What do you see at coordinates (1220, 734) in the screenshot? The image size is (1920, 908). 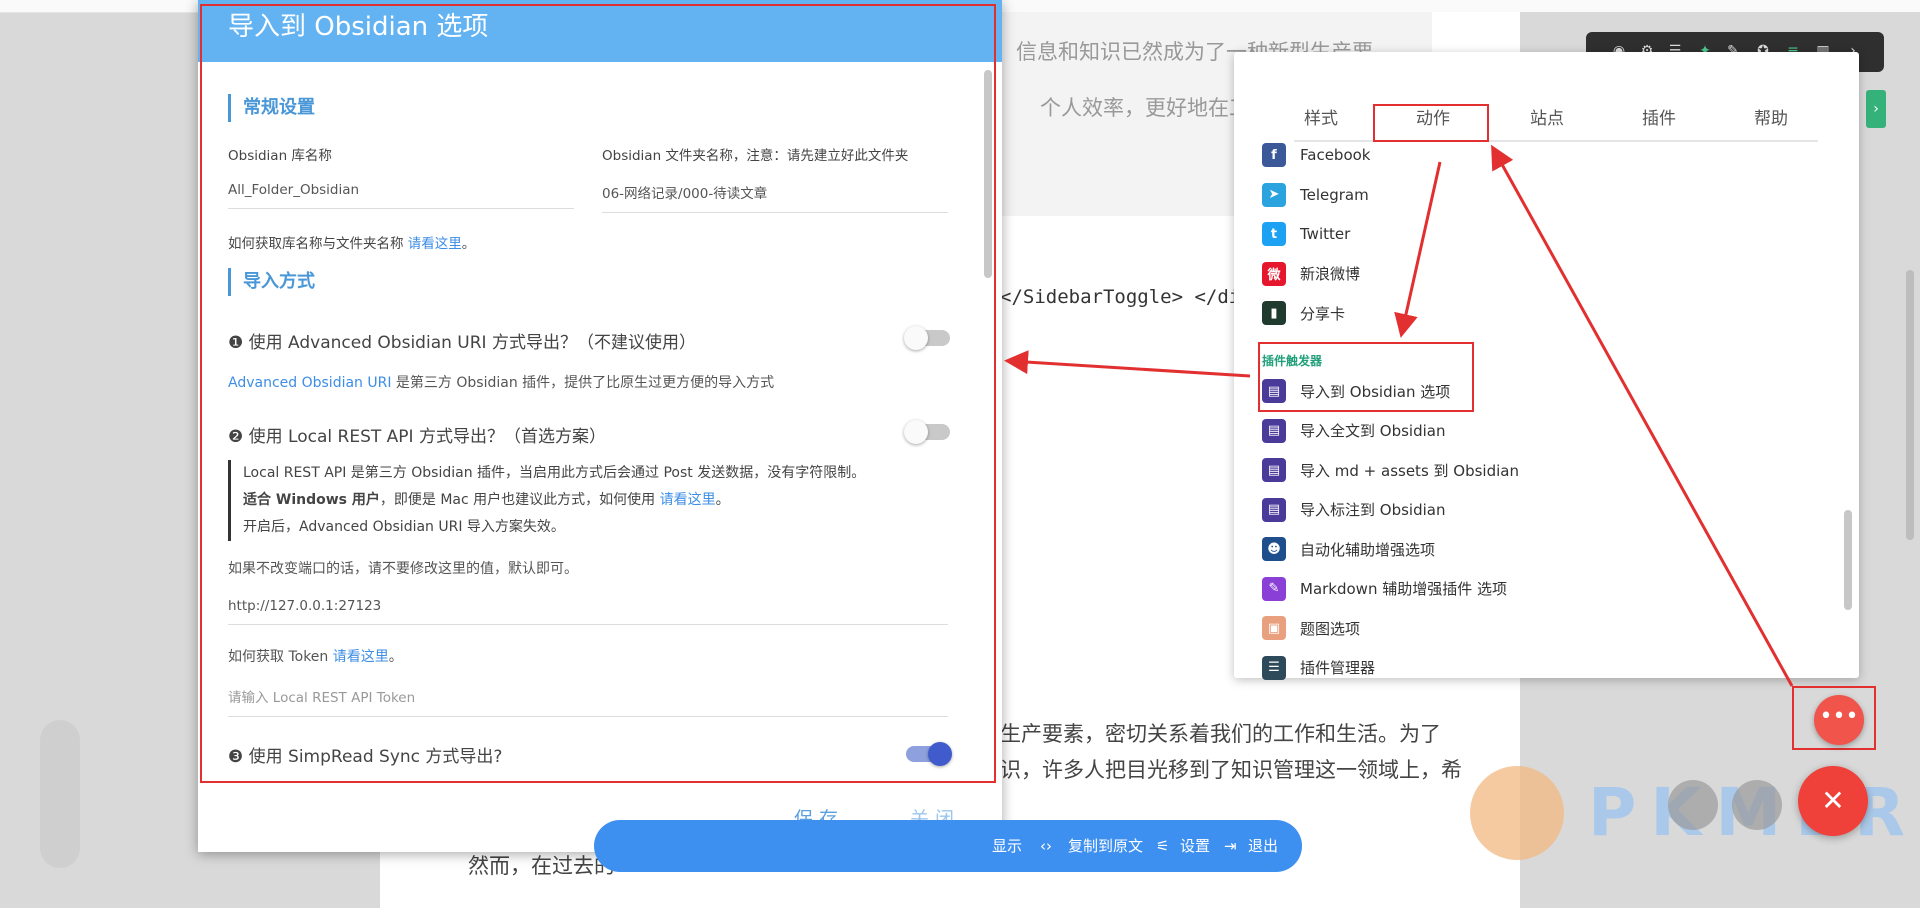 I see `article-line: 生产要素，密切关系着我们的工作和生活。为了` at bounding box center [1220, 734].